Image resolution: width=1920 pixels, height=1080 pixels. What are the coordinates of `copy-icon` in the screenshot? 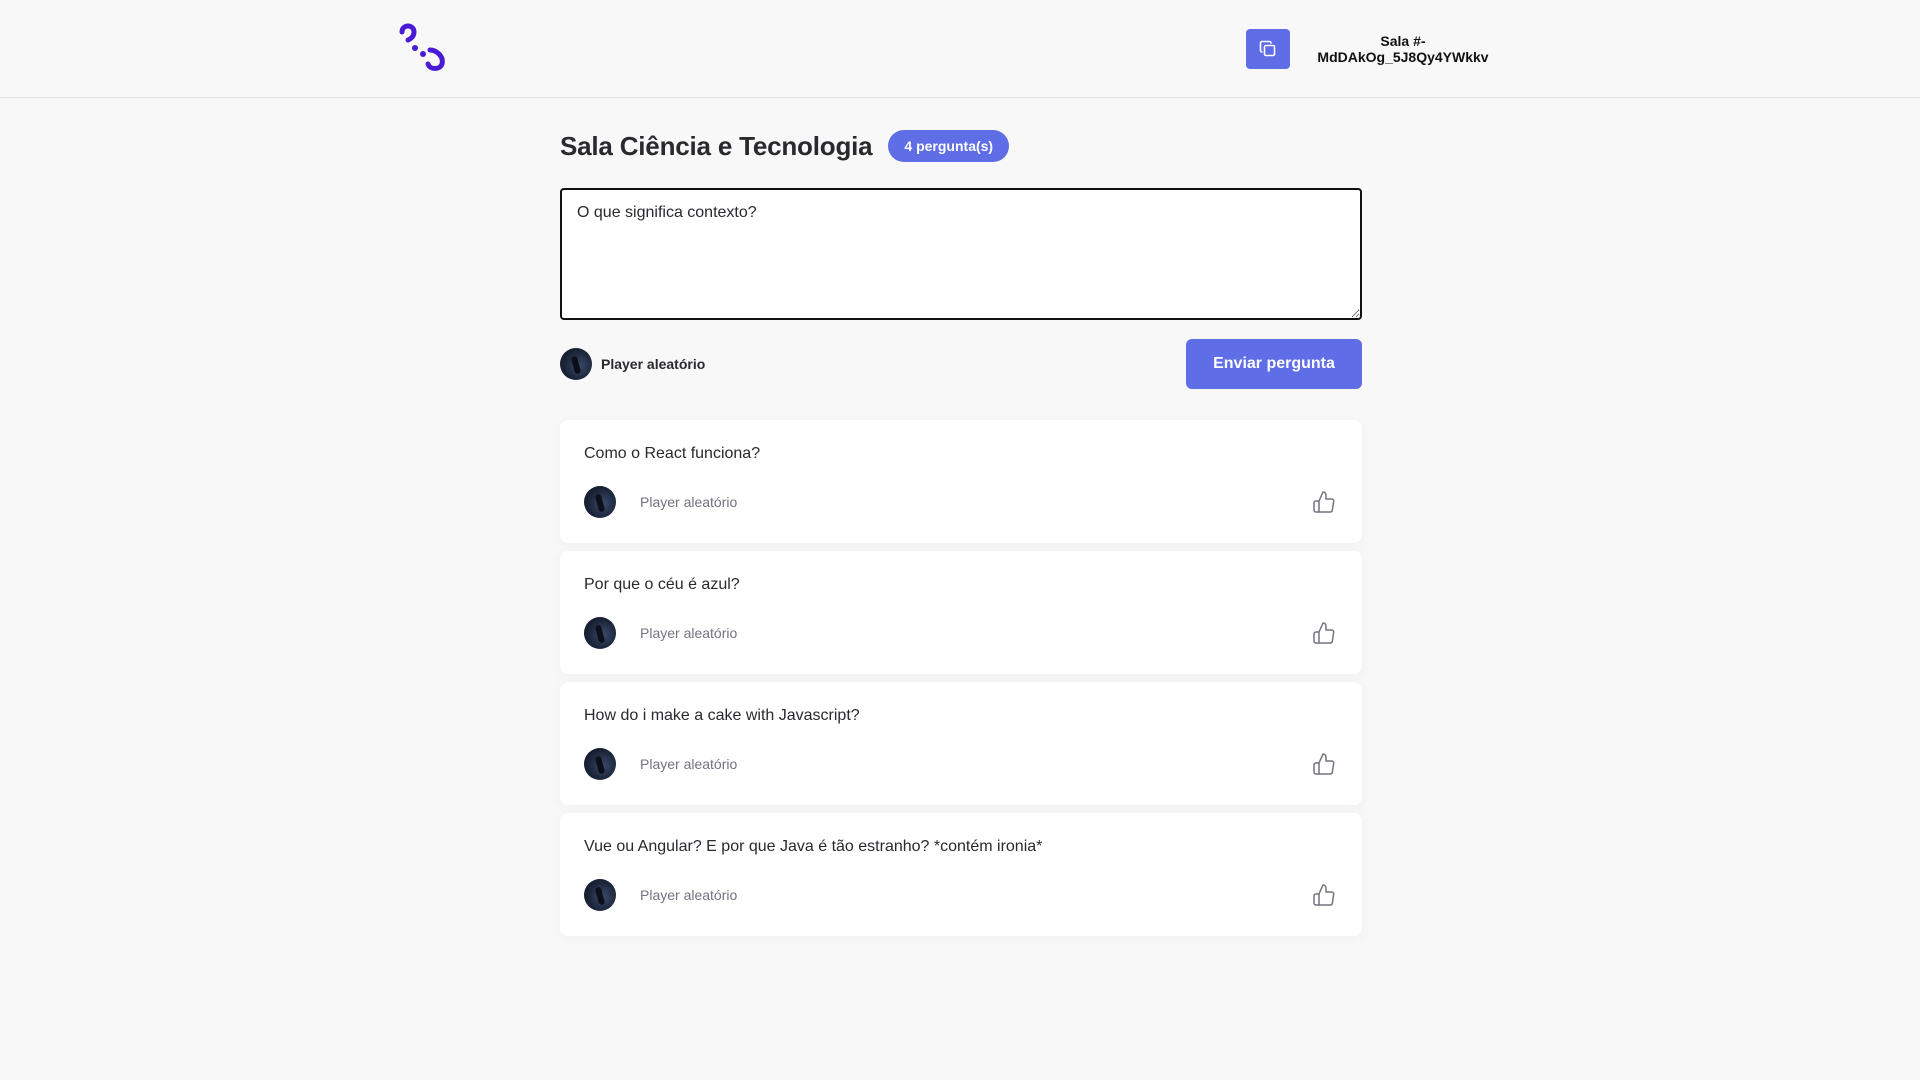 It's located at (1267, 48).